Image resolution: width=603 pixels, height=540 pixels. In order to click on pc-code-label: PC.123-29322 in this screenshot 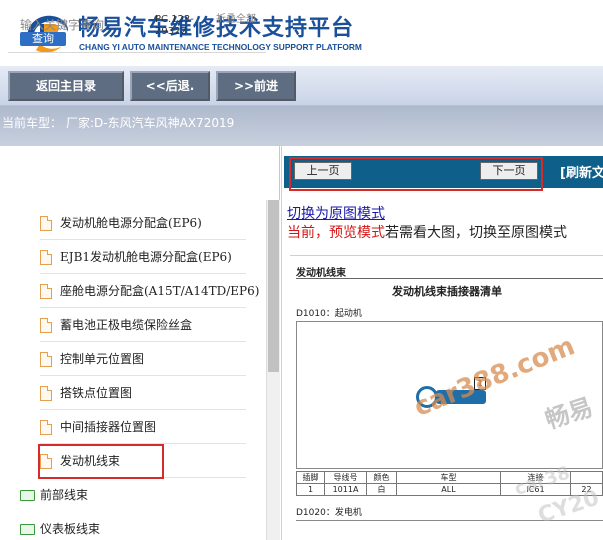, I will do `click(174, 25)`.